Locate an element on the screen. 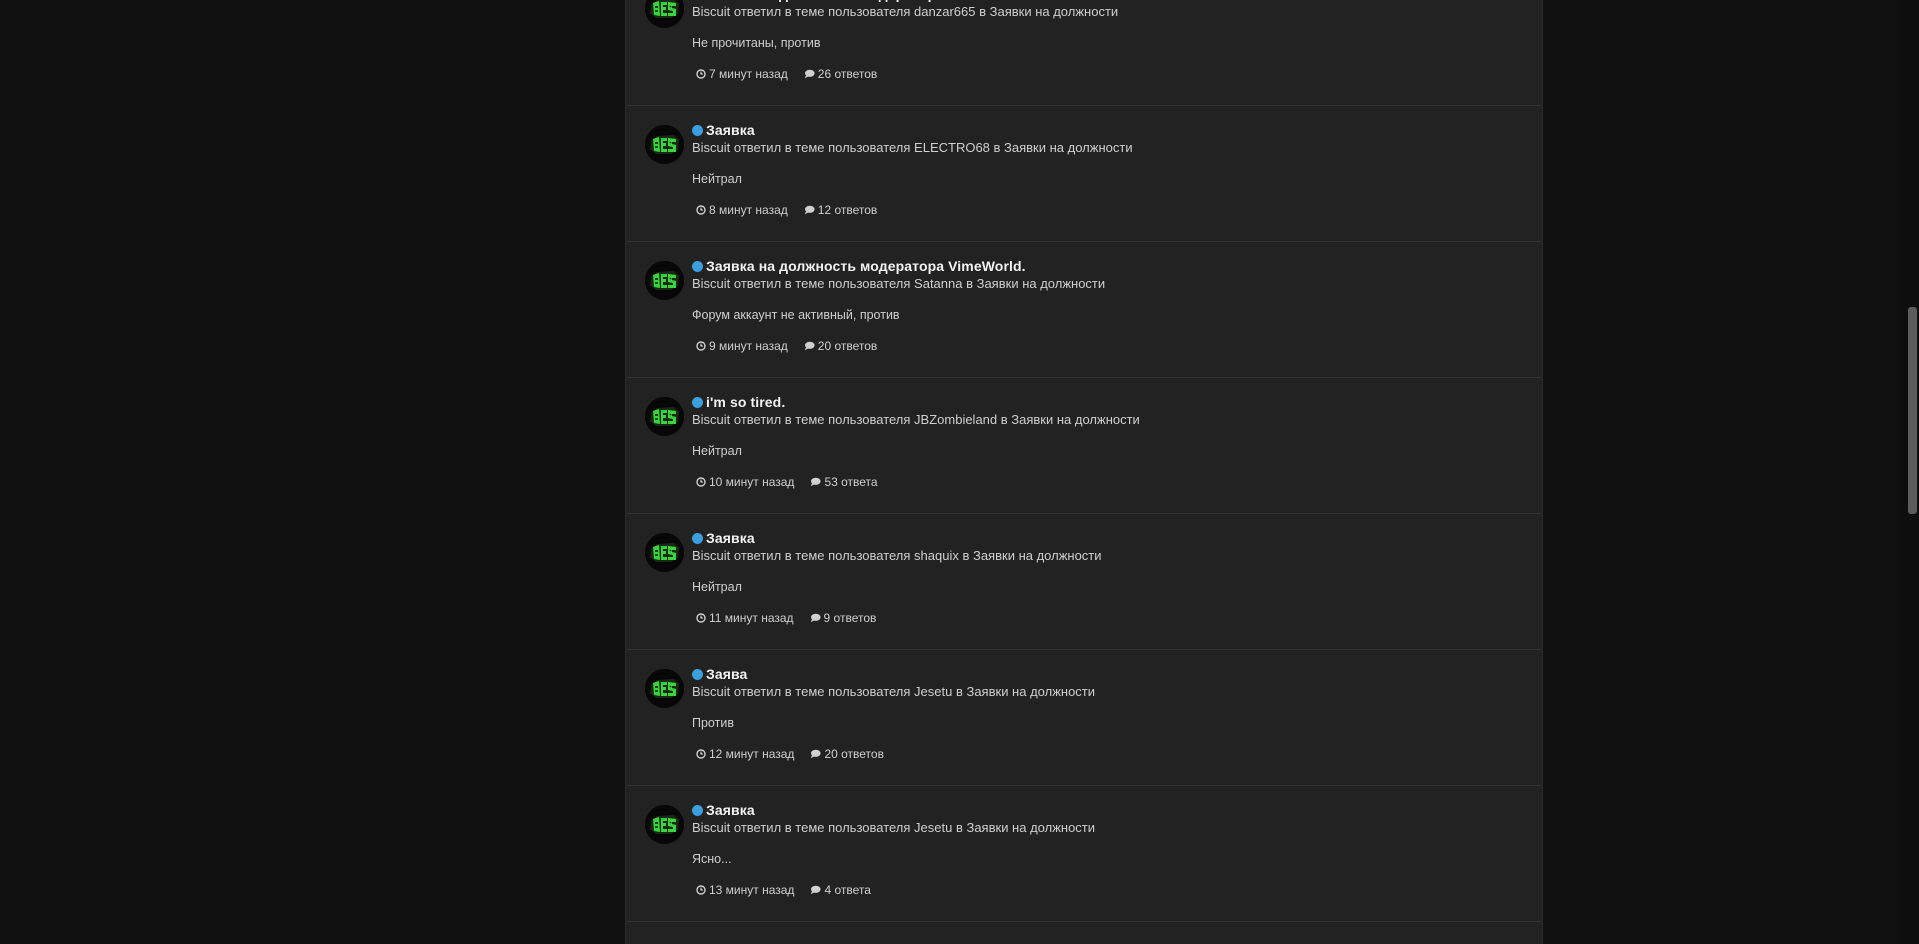 The image size is (1919, 944). time-label: 11 минут назад is located at coordinates (751, 618).